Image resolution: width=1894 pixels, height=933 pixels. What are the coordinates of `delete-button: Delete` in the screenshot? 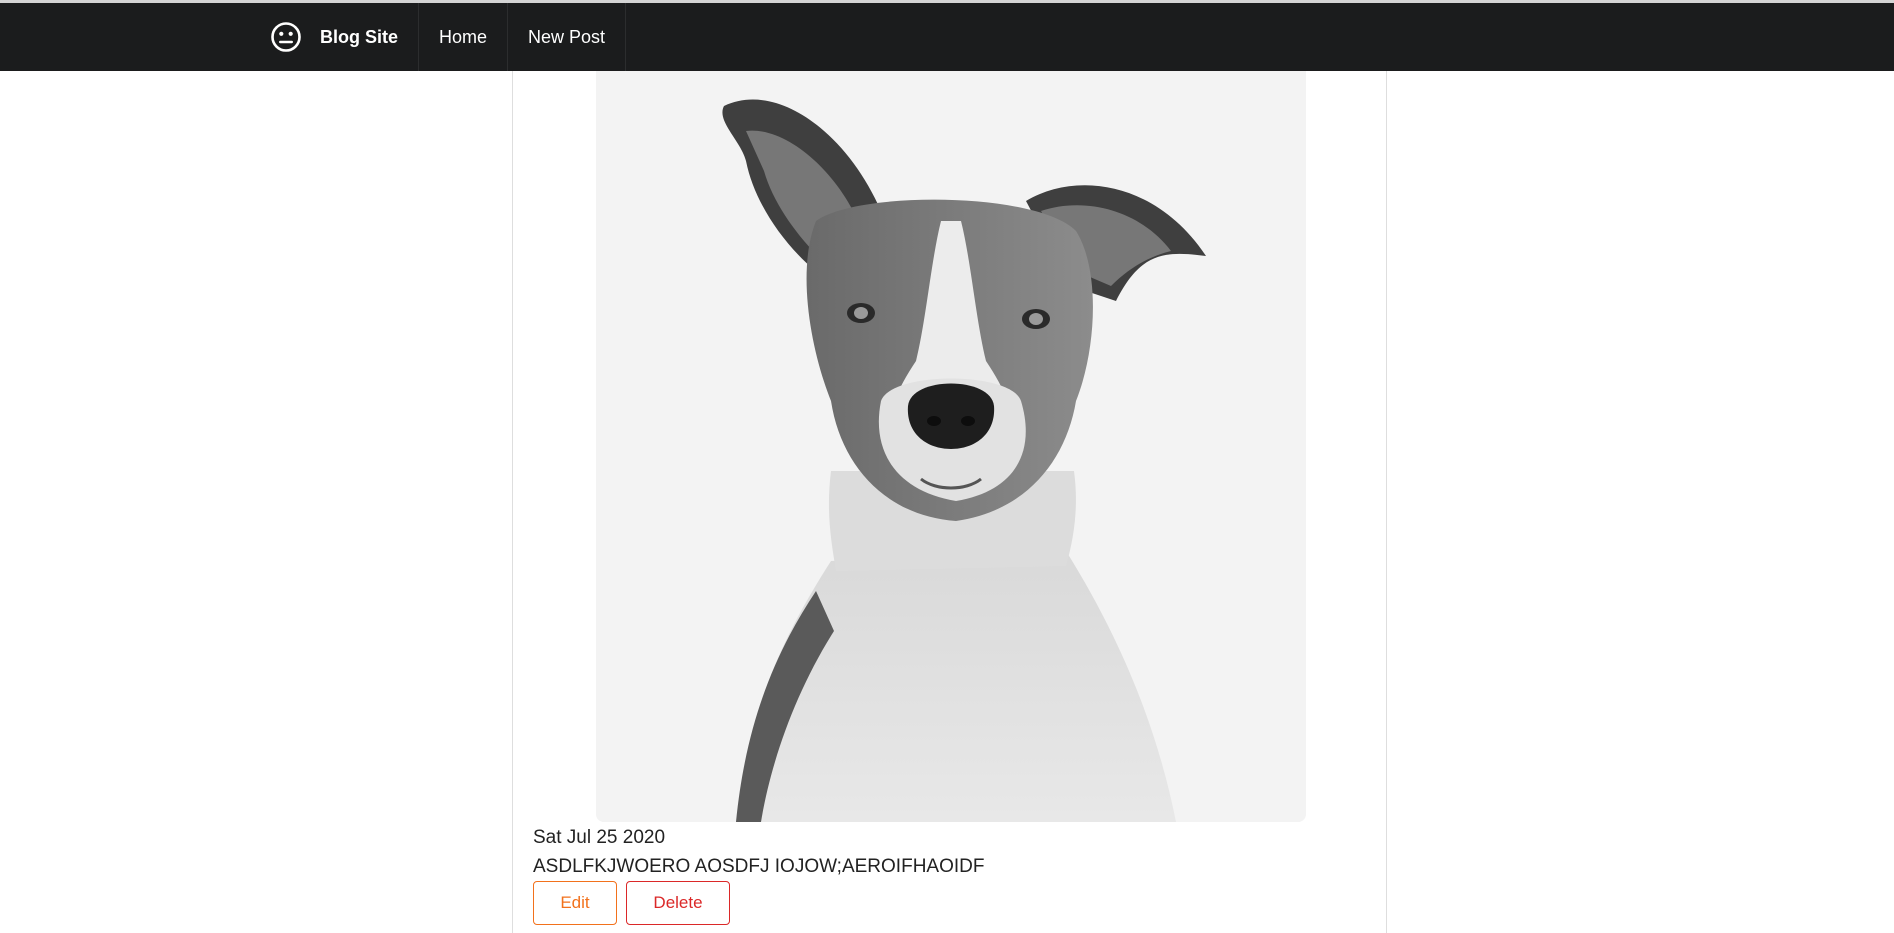 It's located at (678, 903).